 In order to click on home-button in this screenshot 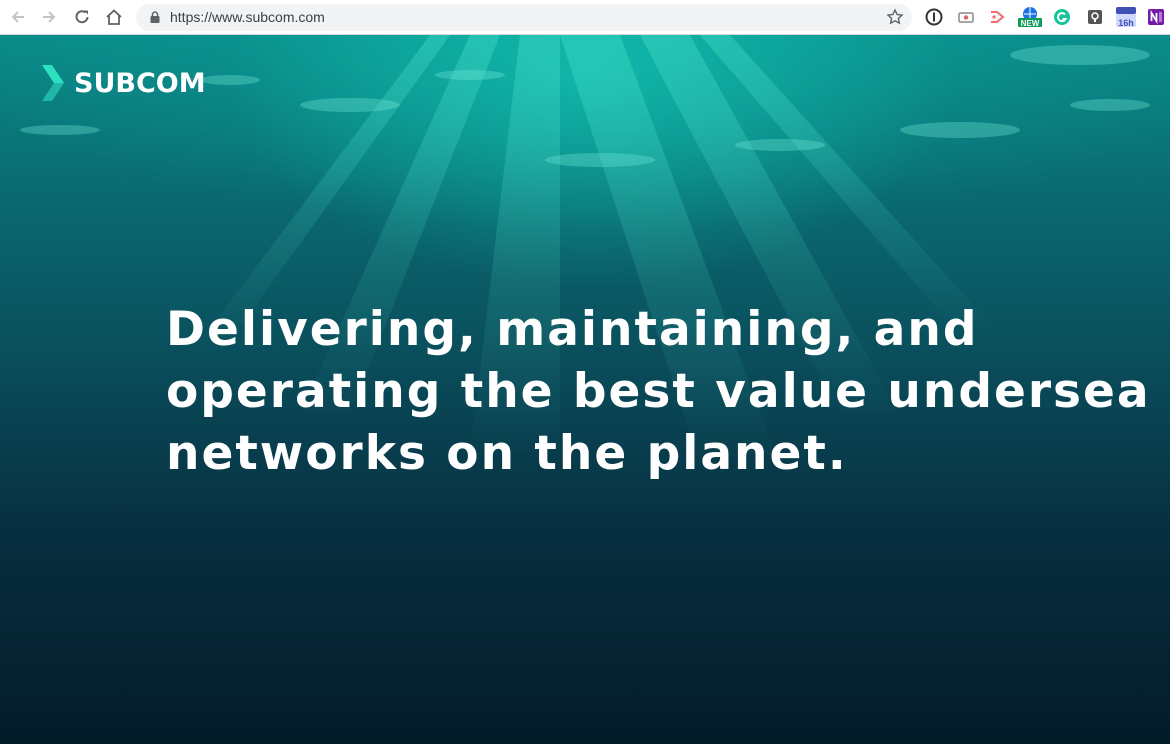, I will do `click(114, 17)`.